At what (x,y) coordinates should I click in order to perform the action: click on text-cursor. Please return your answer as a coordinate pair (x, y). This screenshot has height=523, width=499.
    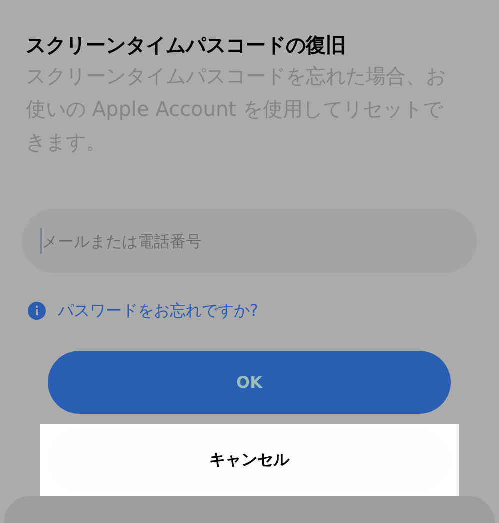
    Looking at the image, I should click on (41, 241).